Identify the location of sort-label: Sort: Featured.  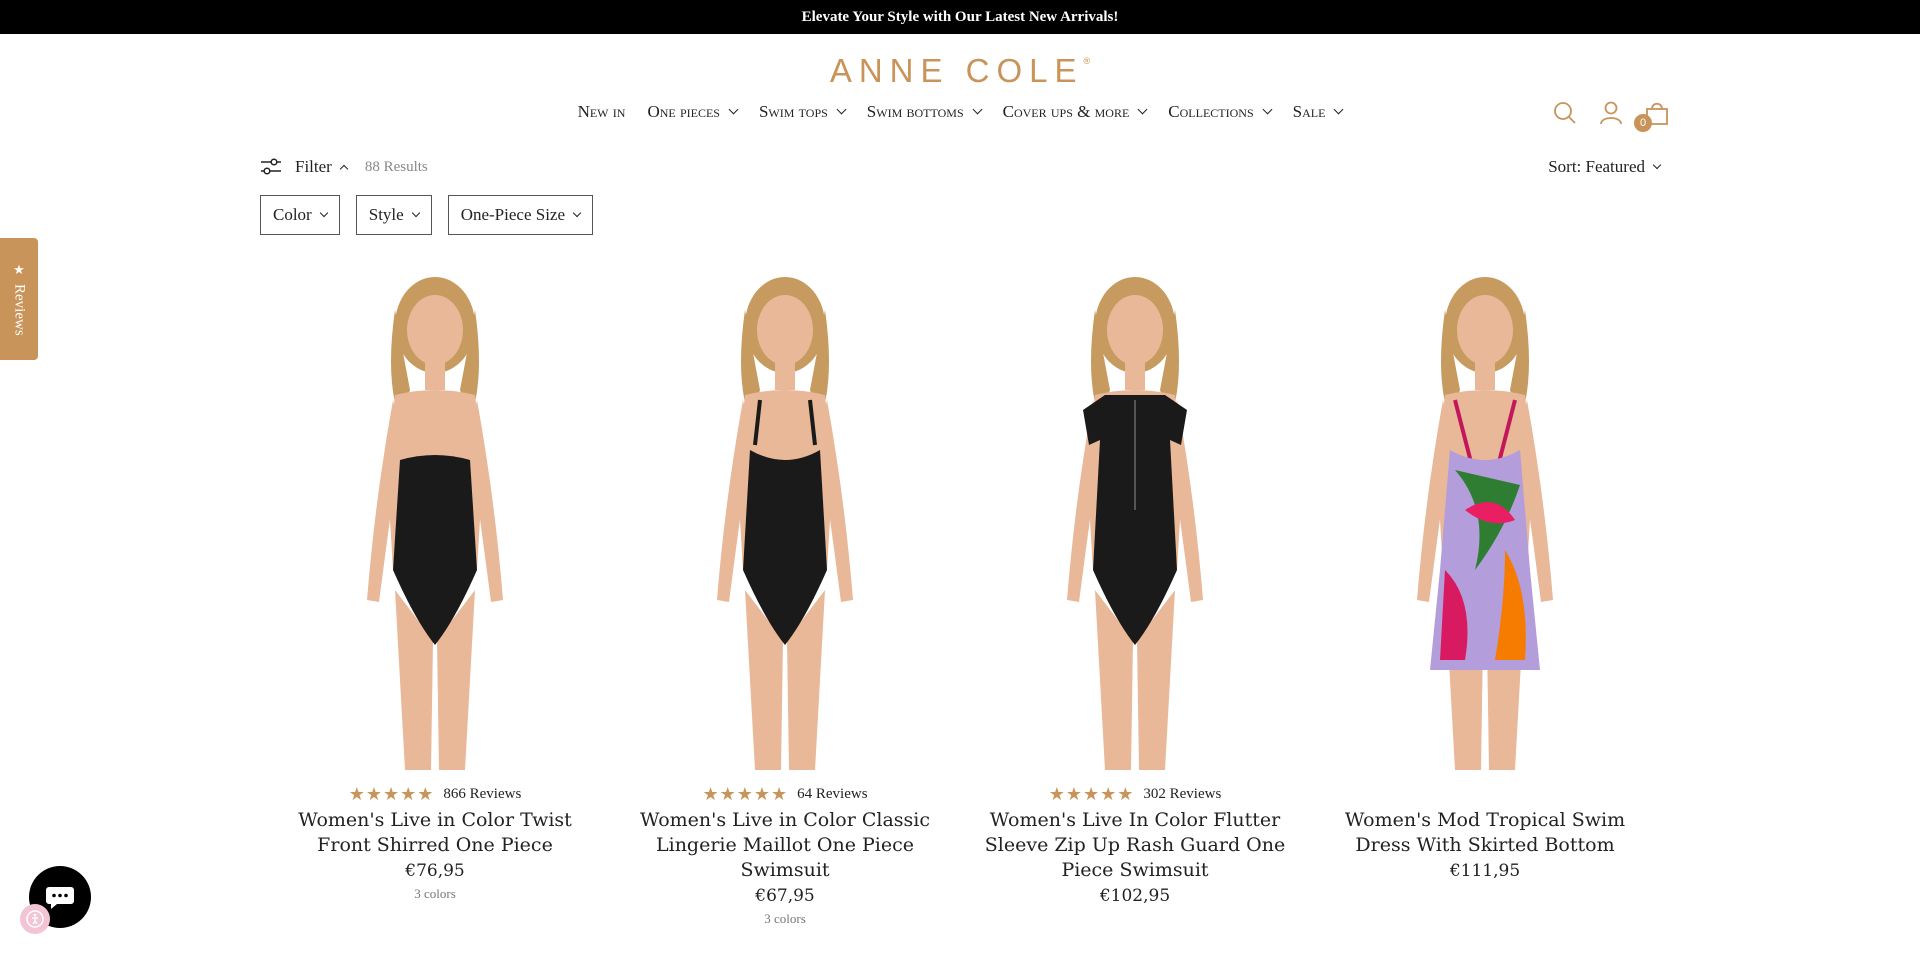
(1596, 166).